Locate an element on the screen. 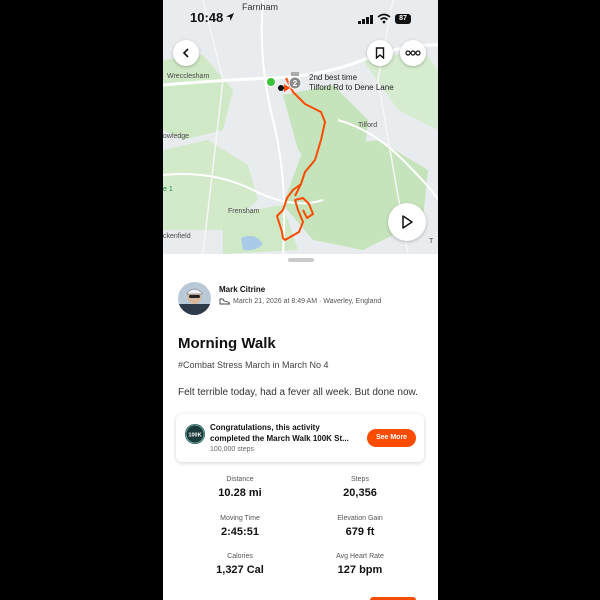  map-label-tilford: Tilford is located at coordinates (368, 125).